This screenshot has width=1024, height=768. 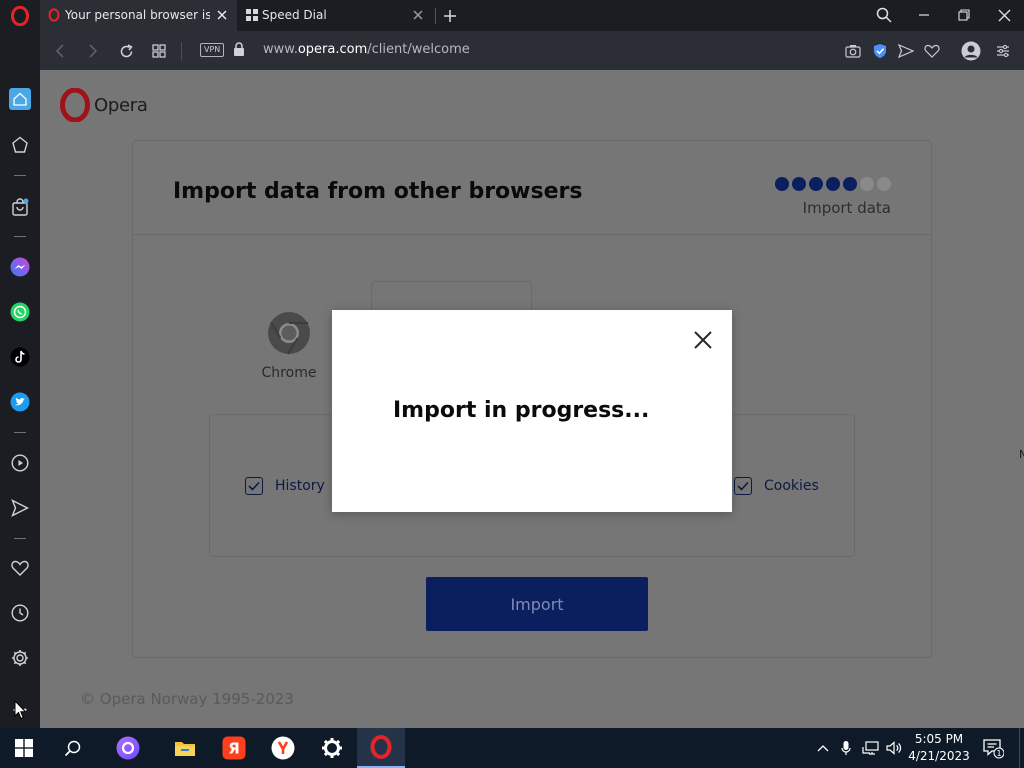 I want to click on checkmark-icon, so click(x=743, y=486).